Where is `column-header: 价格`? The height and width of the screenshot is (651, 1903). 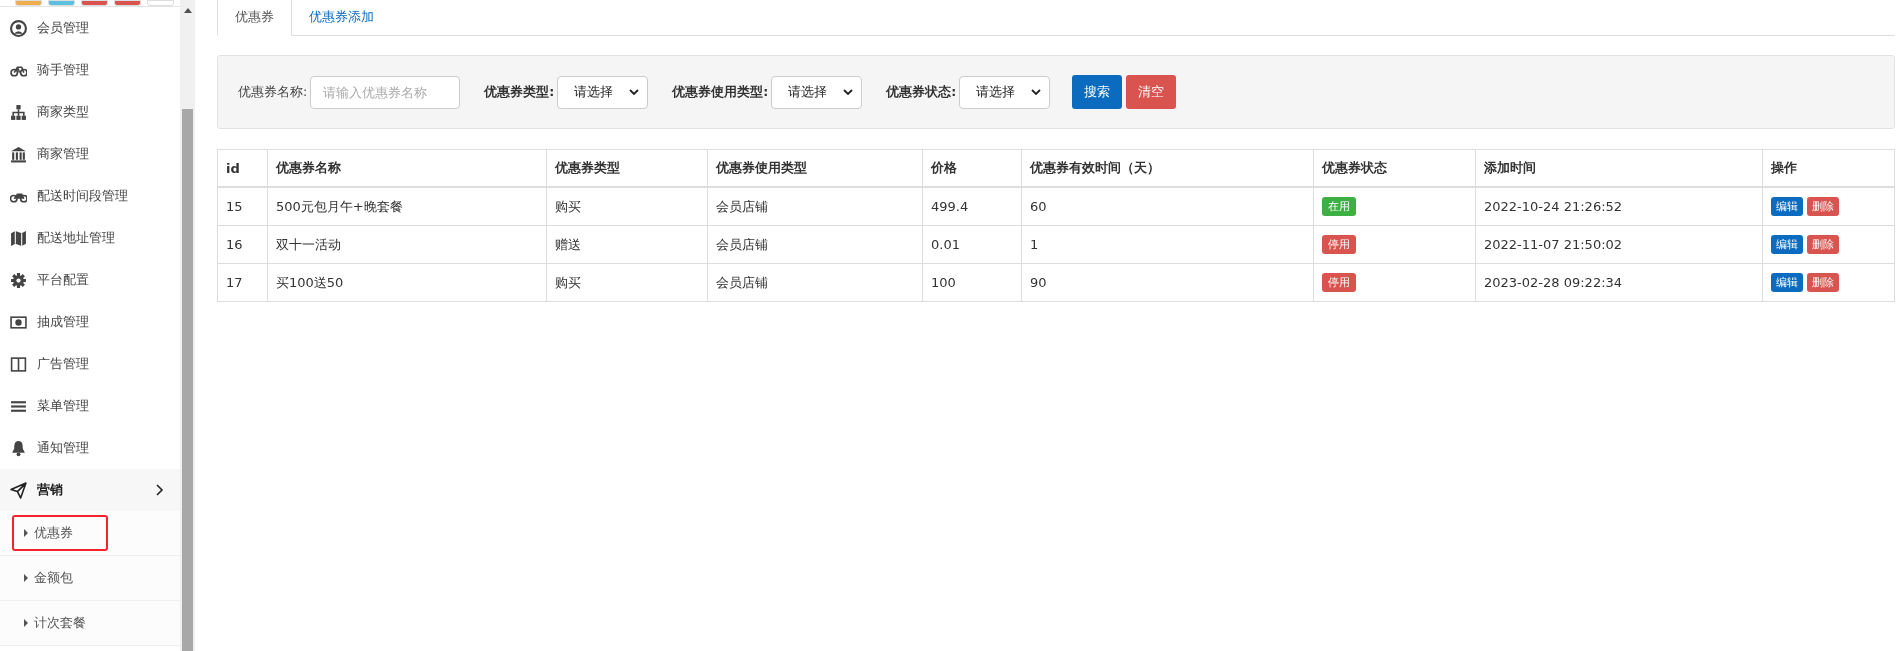 column-header: 价格 is located at coordinates (972, 168).